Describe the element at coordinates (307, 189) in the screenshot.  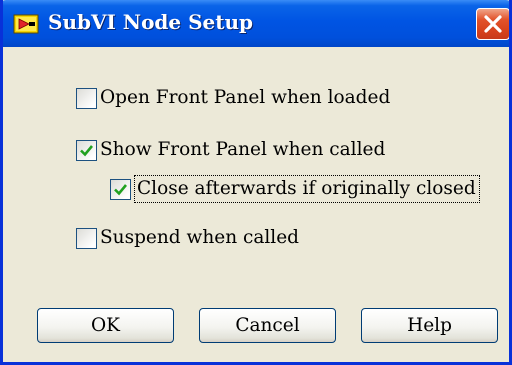
I see `close-afterwards-label: Close afterwards if originally closed` at that location.